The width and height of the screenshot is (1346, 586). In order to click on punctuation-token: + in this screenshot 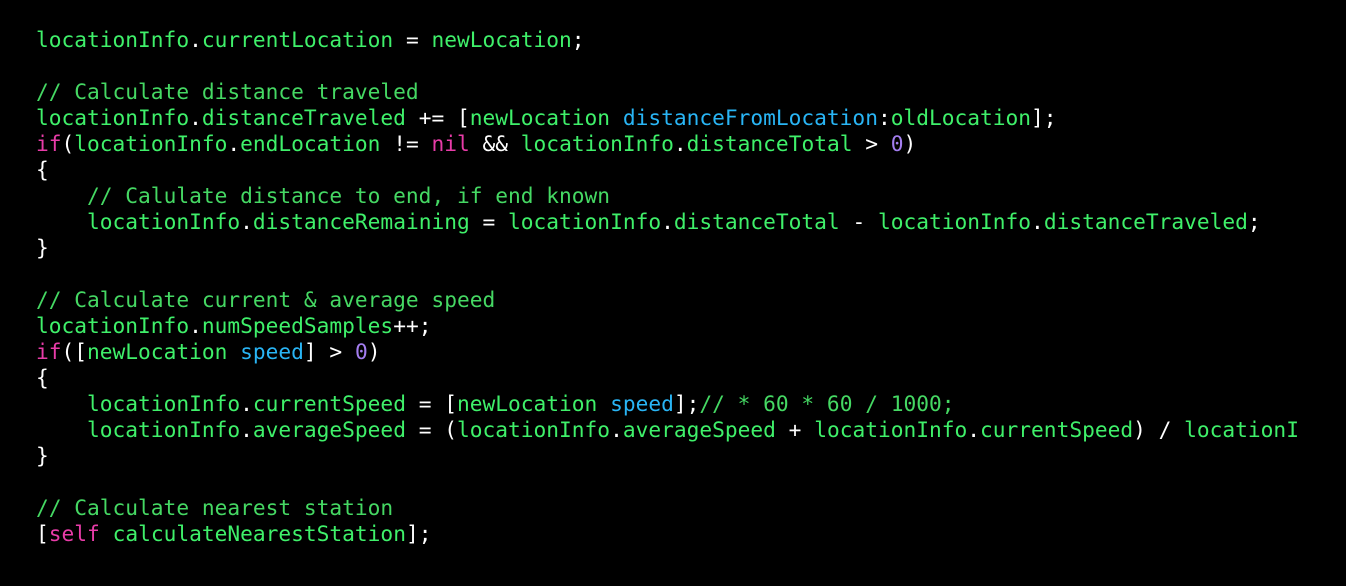, I will do `click(795, 429)`.